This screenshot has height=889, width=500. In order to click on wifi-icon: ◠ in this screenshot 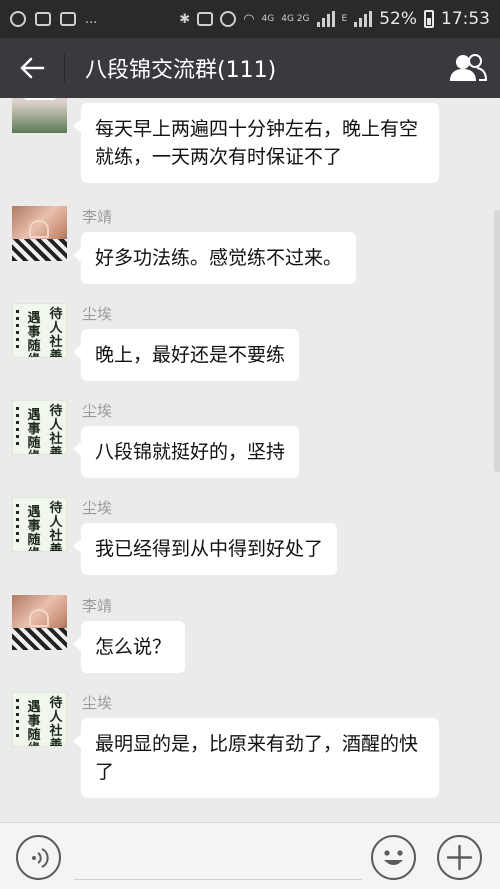, I will do `click(249, 19)`.